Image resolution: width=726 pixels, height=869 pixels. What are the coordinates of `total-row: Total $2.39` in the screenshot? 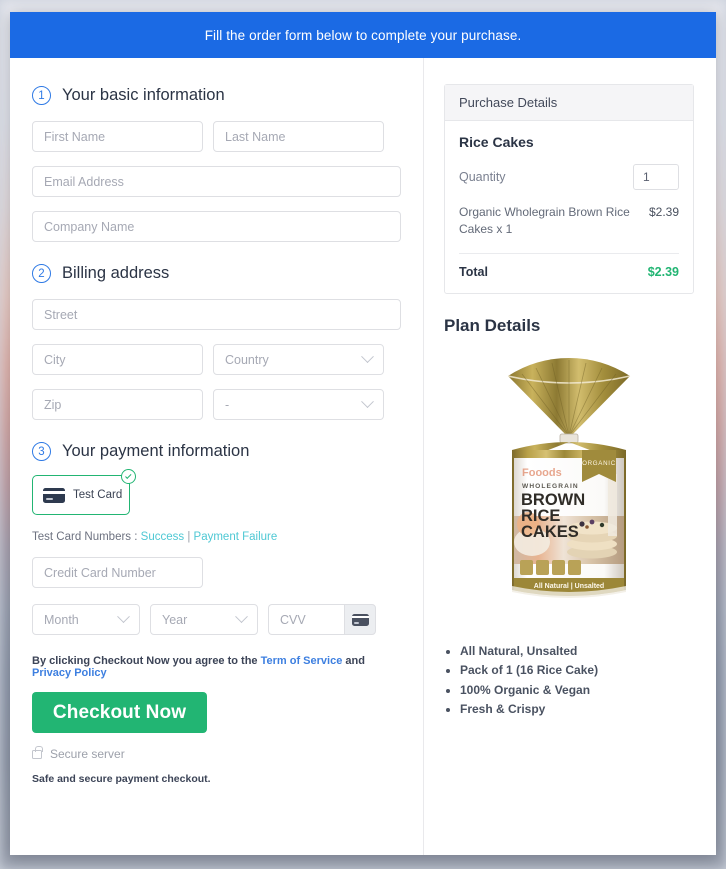 It's located at (569, 267).